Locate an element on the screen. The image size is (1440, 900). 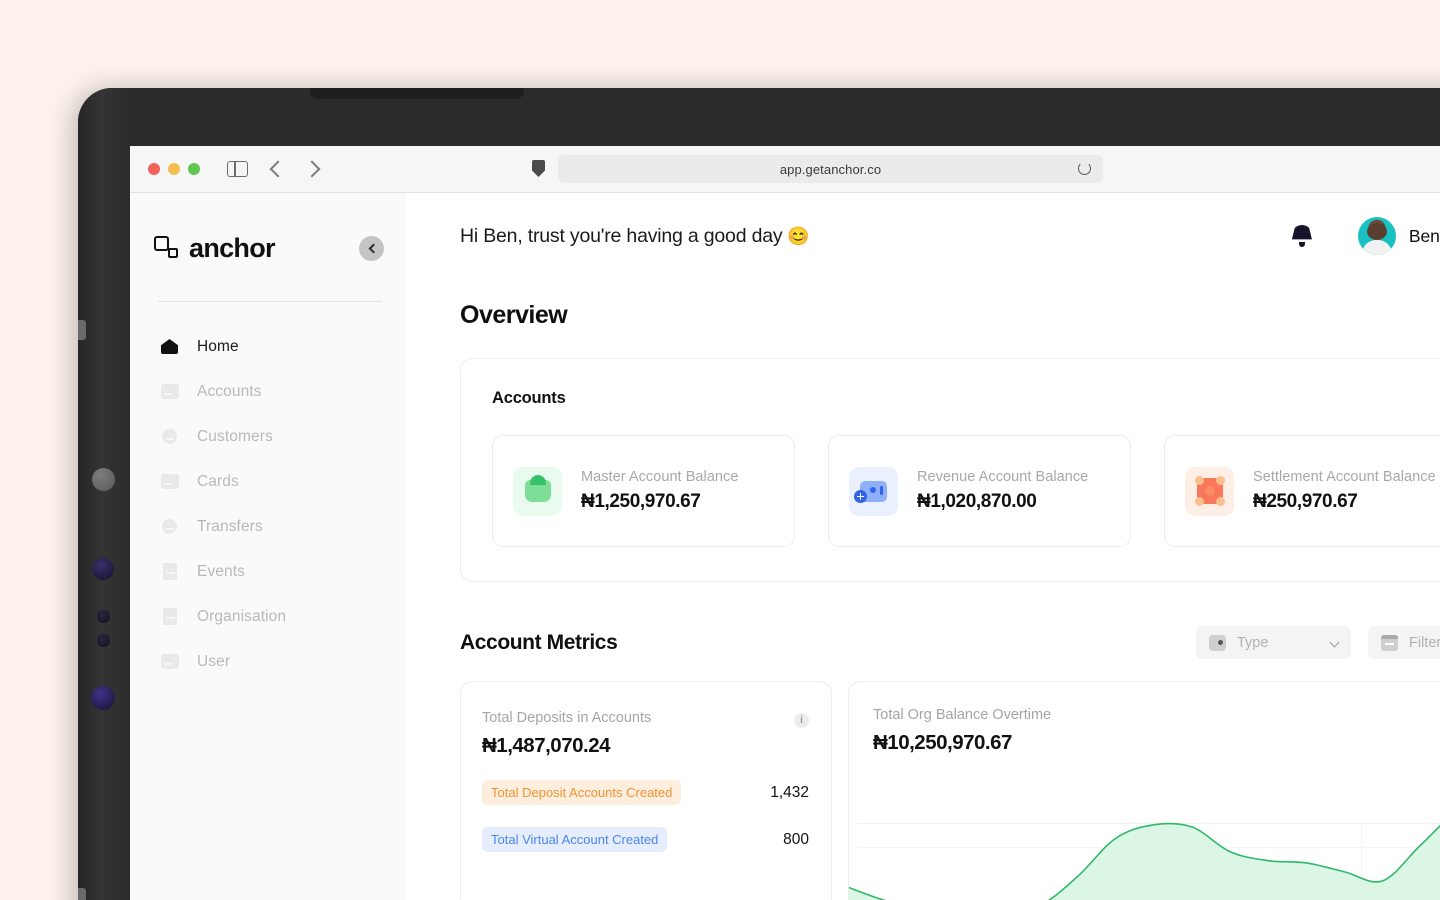
customers-icon is located at coordinates (169, 436).